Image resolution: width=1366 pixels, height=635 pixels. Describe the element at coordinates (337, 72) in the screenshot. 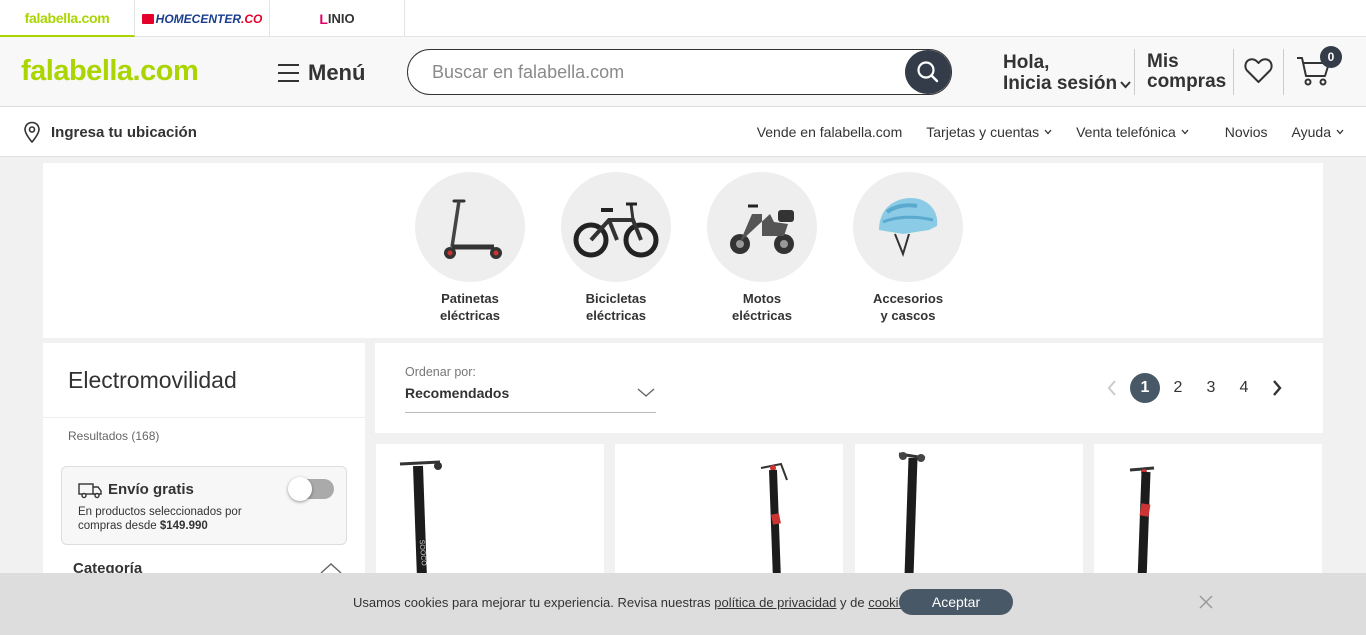

I see `menu-label: Menú` at that location.